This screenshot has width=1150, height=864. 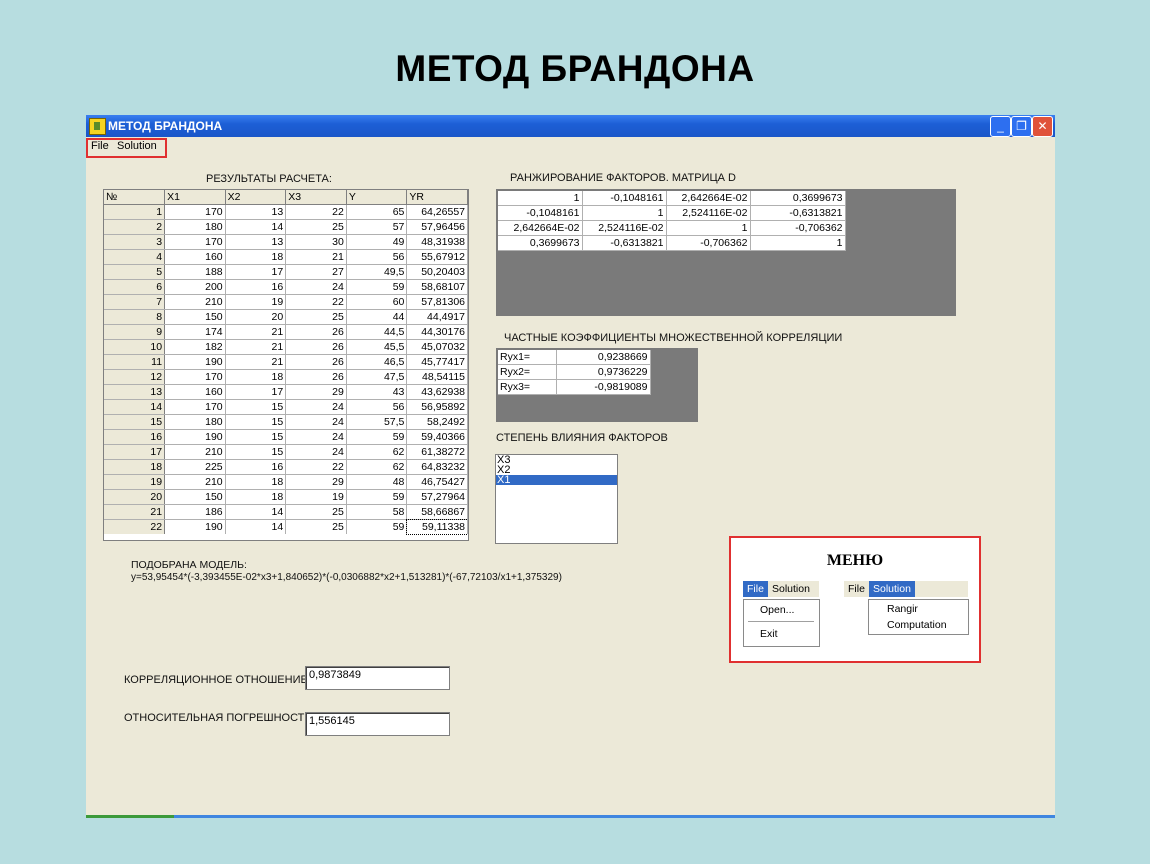 I want to click on row-number-cell: 3, so click(x=135, y=242).